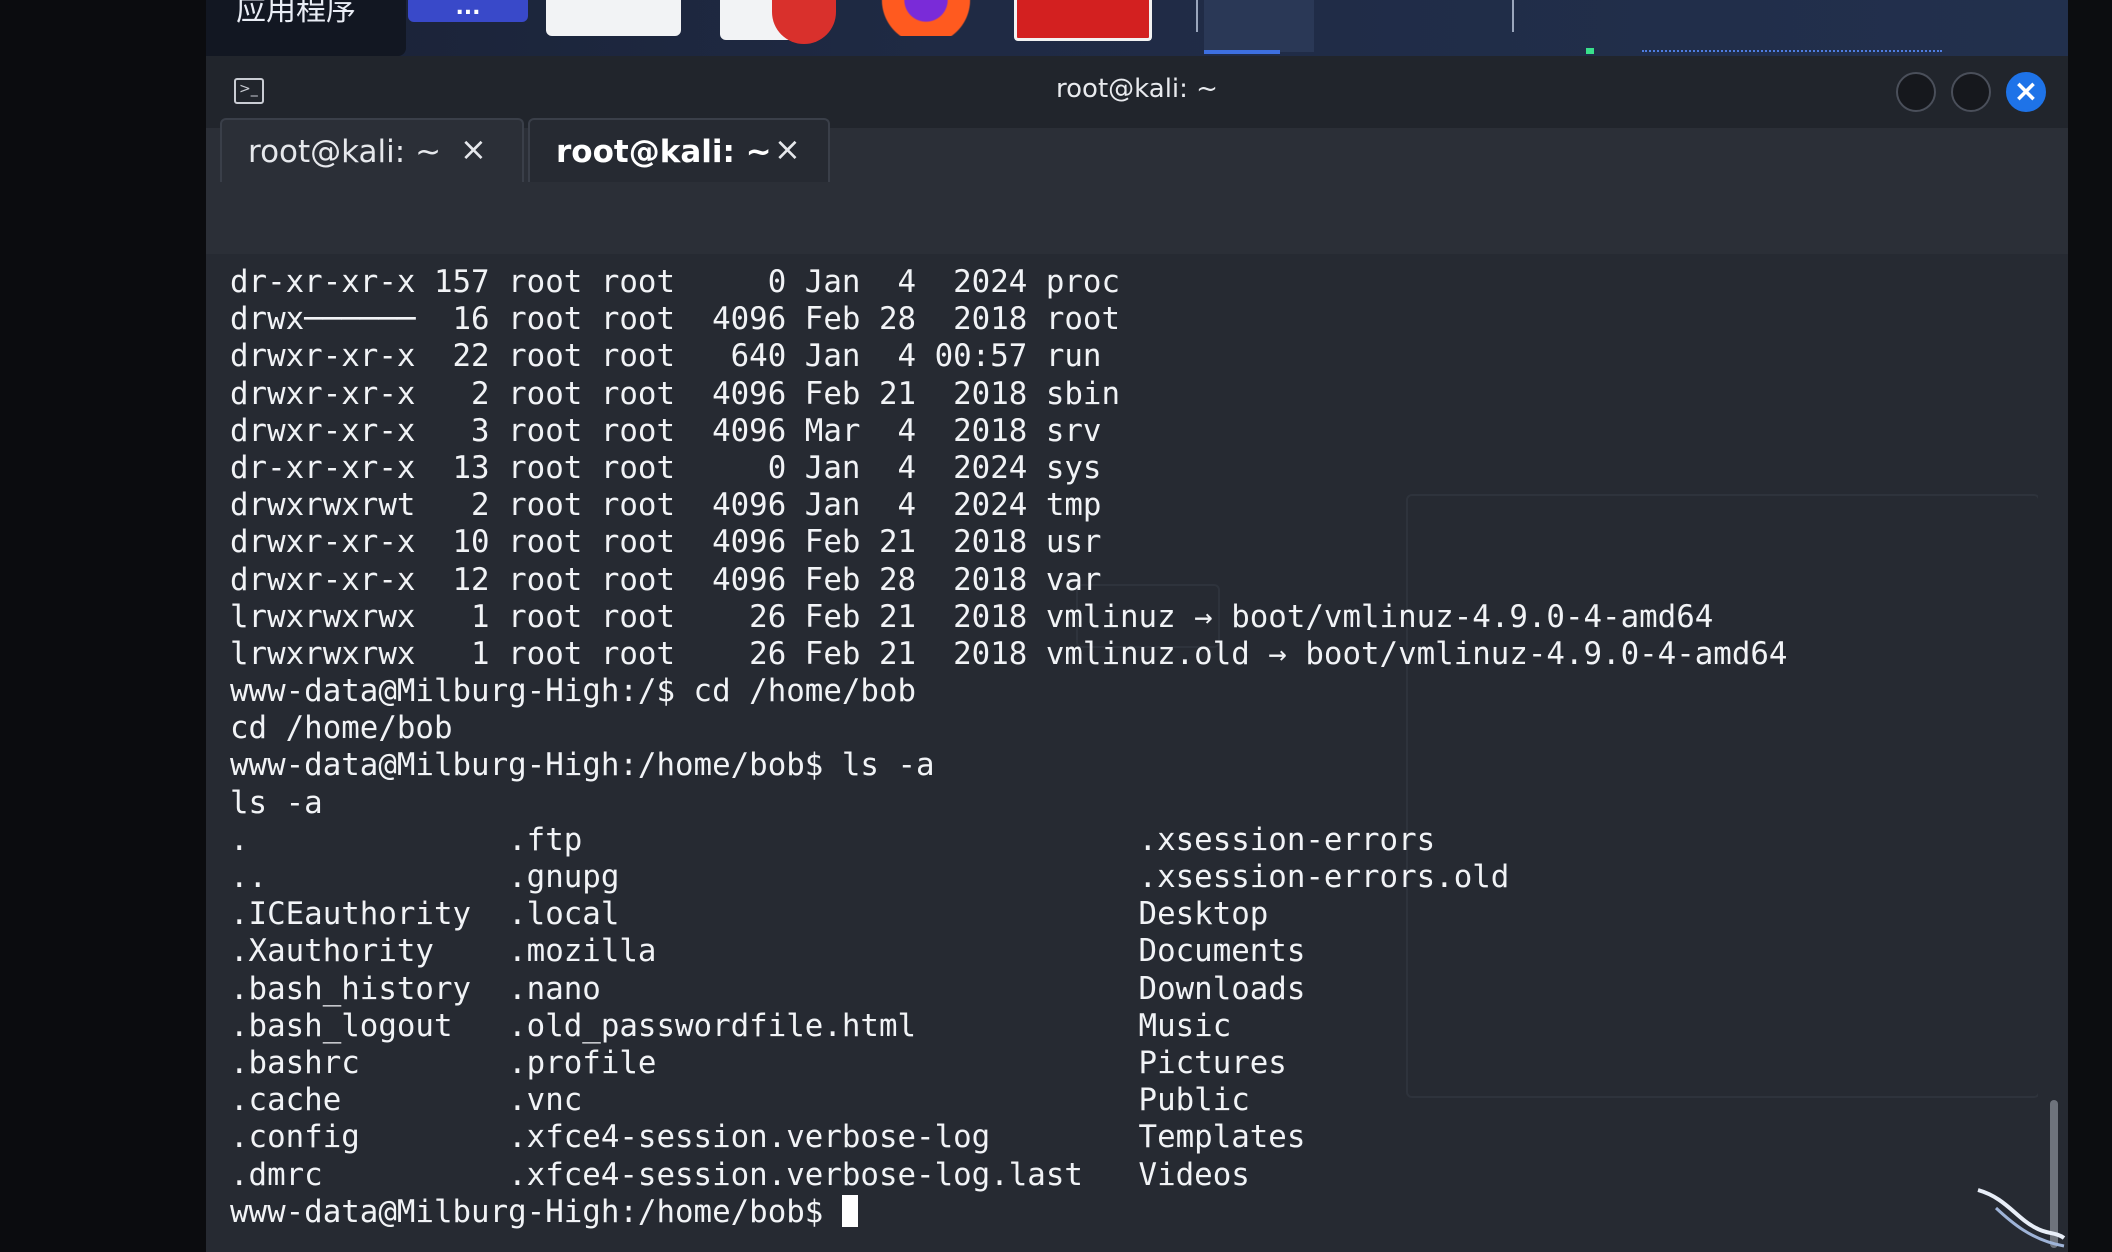 This screenshot has width=2112, height=1252. What do you see at coordinates (276, 802) in the screenshot?
I see `terminal-line: ls -a` at bounding box center [276, 802].